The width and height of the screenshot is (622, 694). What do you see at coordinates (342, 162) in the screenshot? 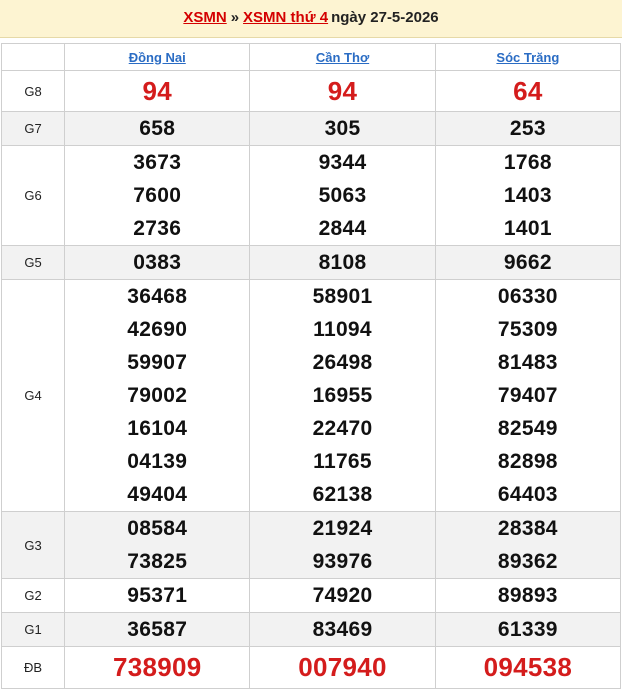
I see `prize-number: 9344` at bounding box center [342, 162].